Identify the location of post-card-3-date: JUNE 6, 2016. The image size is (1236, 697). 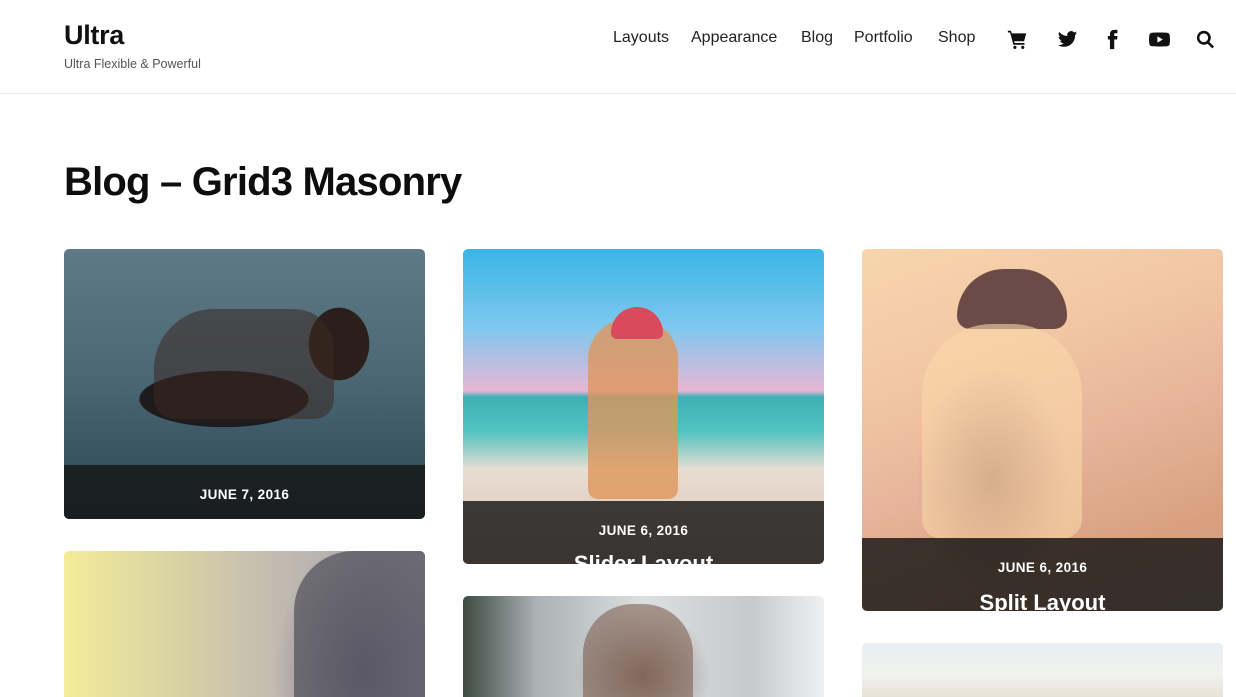
(1042, 567).